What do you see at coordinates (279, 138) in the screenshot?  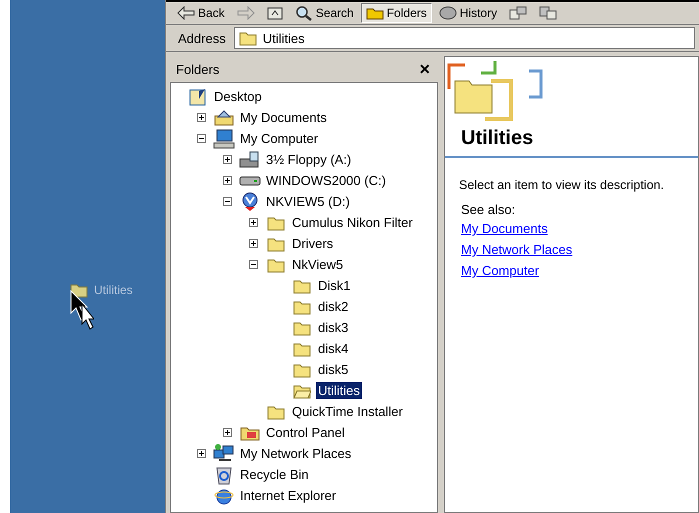 I see `tree-item: My Computer` at bounding box center [279, 138].